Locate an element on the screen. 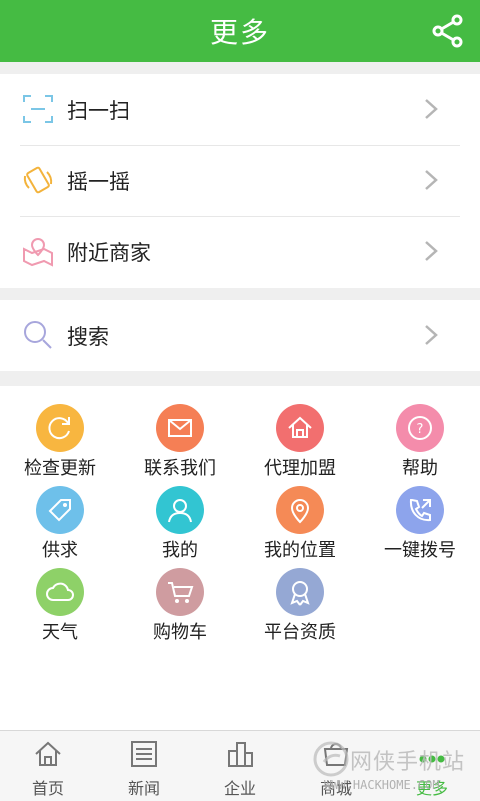 The width and height of the screenshot is (480, 801). watermark-text: 网侠手机站 is located at coordinates (408, 762).